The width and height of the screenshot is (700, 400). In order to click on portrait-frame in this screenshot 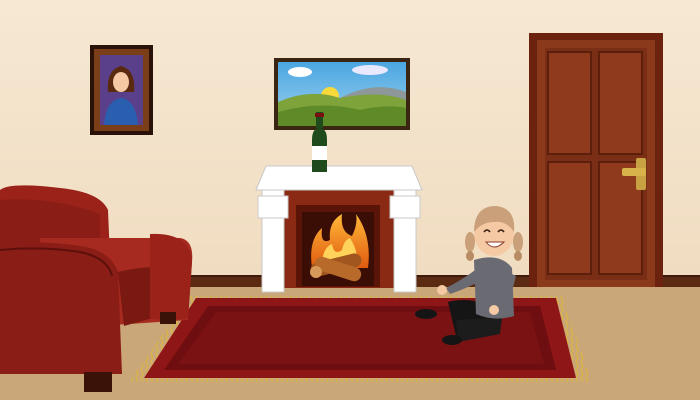, I will do `click(121, 90)`.